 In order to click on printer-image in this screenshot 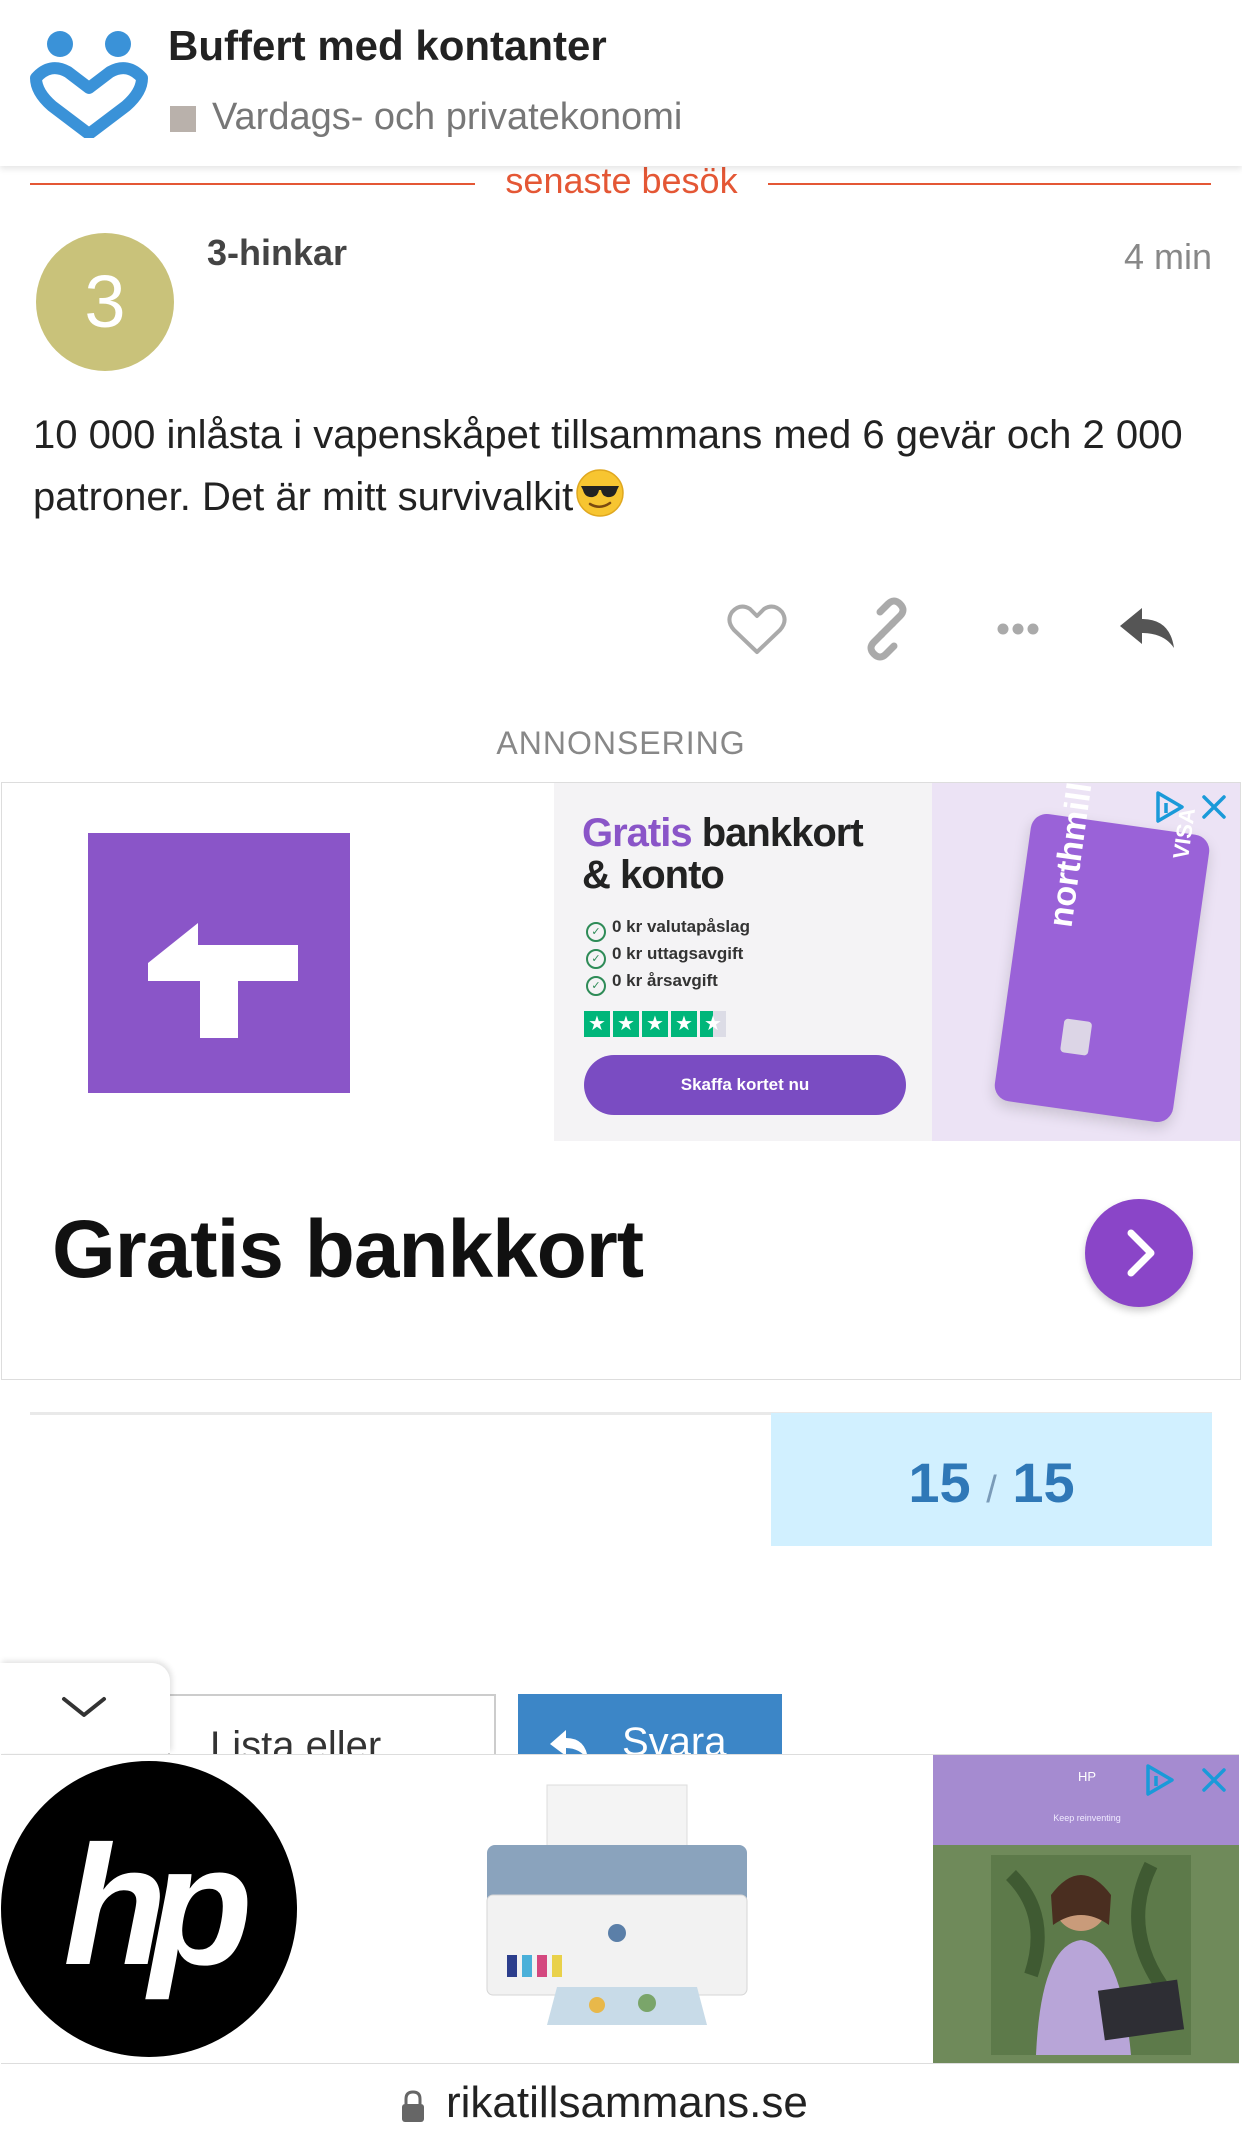, I will do `click(617, 1904)`.